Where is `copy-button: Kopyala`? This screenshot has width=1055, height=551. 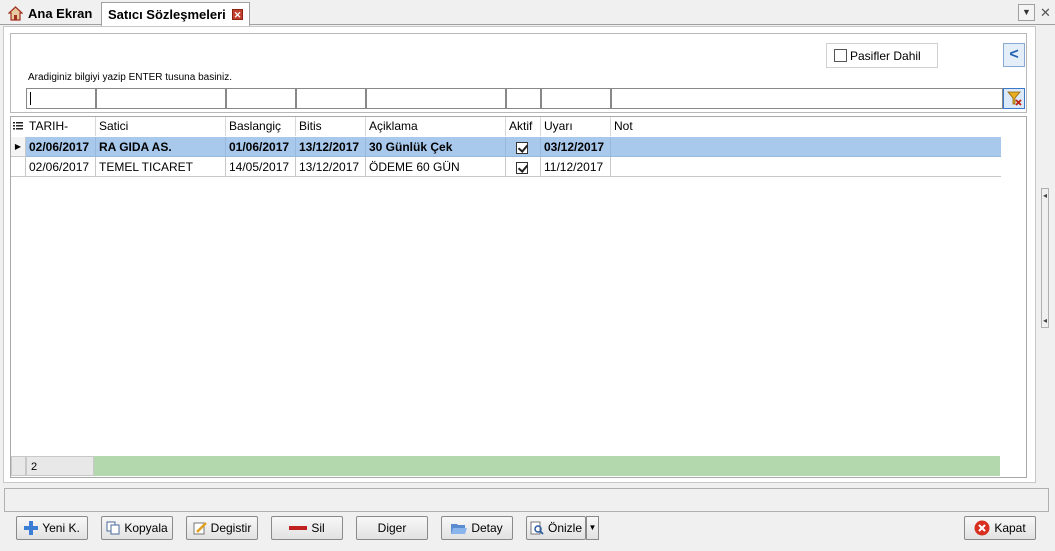 copy-button: Kopyala is located at coordinates (137, 528).